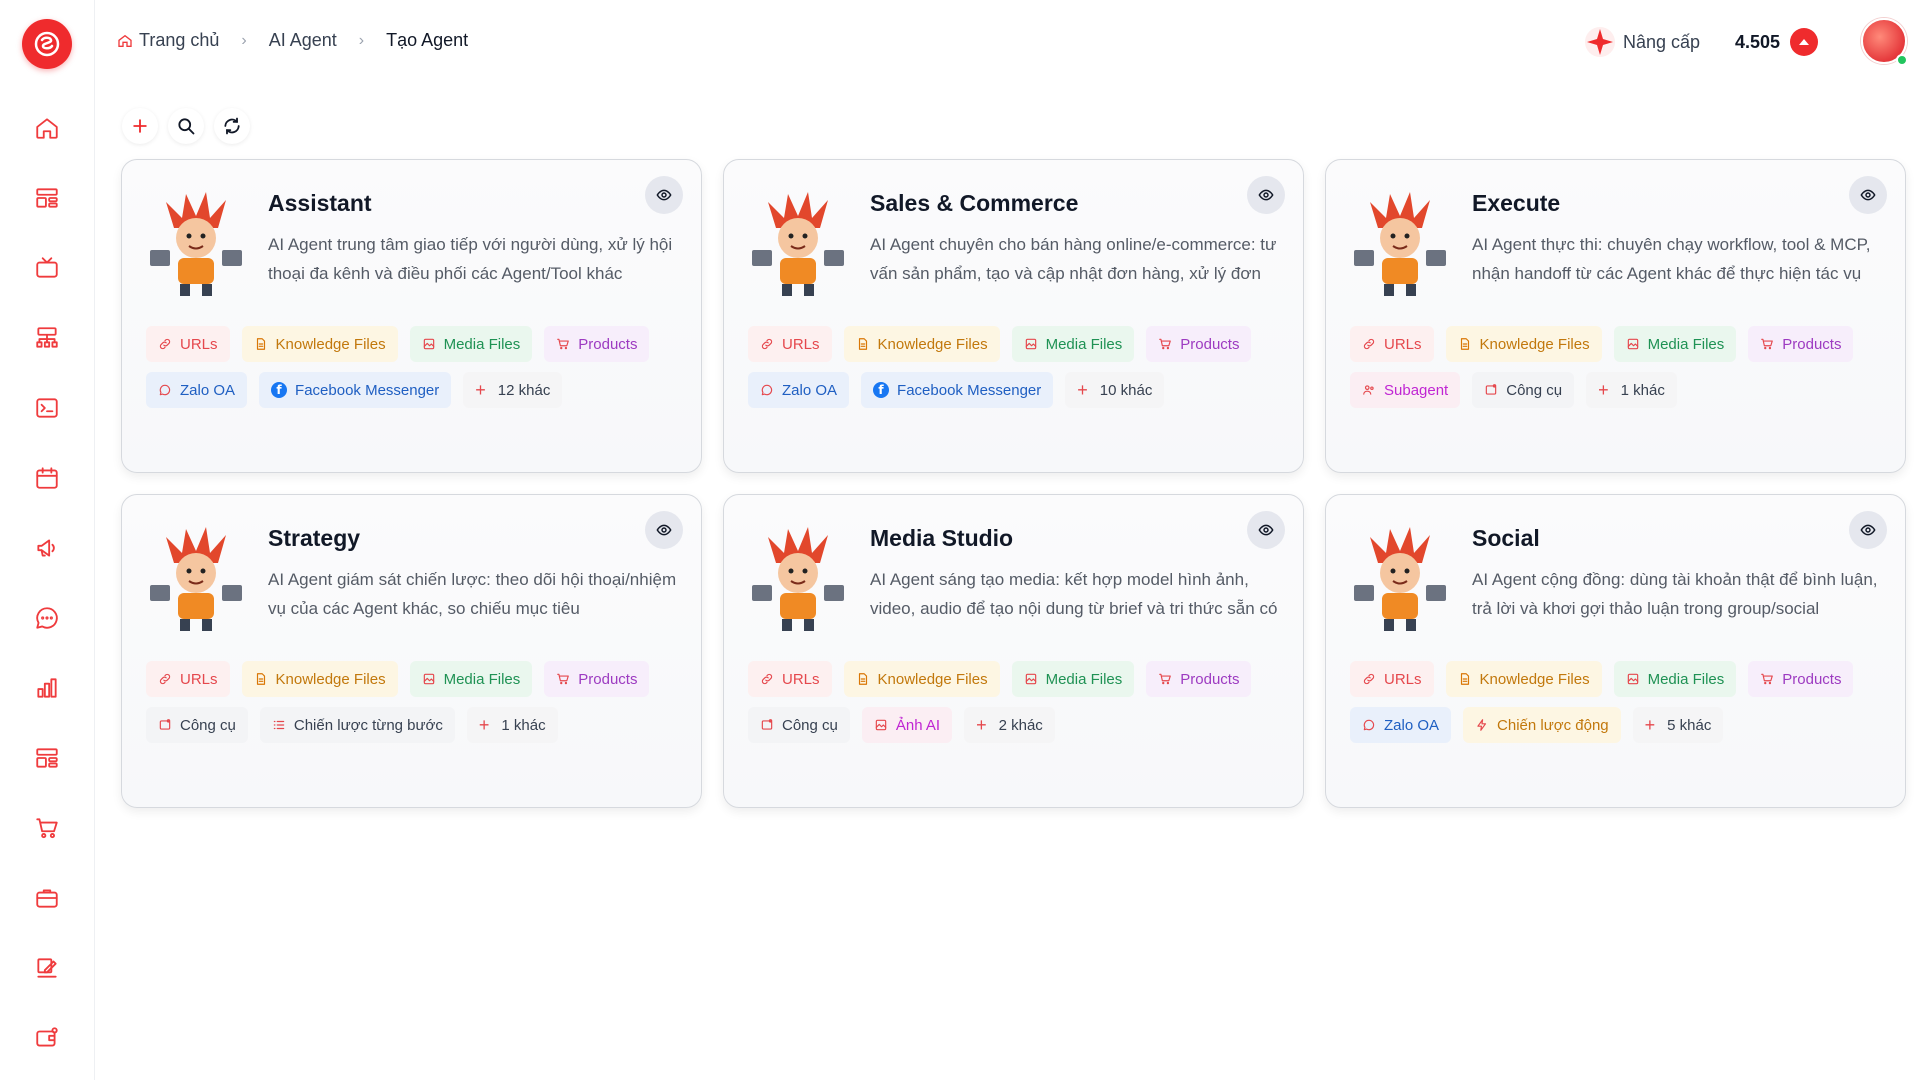 This screenshot has height=1080, width=1920. What do you see at coordinates (47, 968) in the screenshot?
I see `sidebar-item-edit` at bounding box center [47, 968].